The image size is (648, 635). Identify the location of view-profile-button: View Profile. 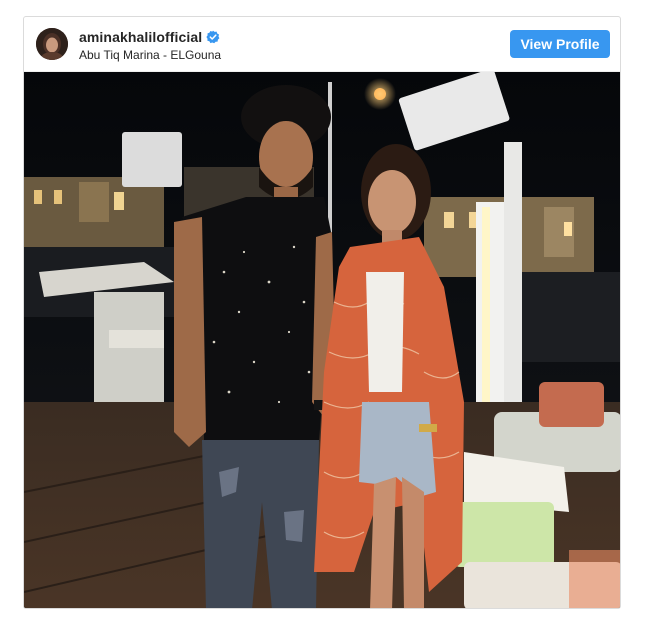
(560, 44).